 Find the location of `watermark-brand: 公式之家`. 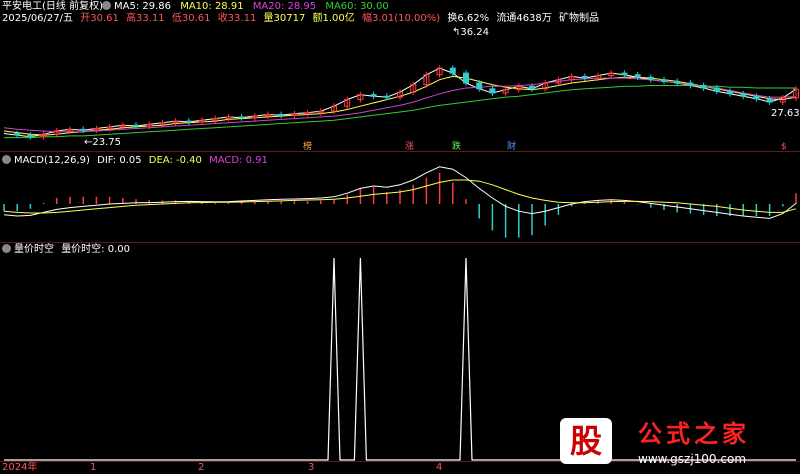

watermark-brand: 公式之家 is located at coordinates (694, 434).